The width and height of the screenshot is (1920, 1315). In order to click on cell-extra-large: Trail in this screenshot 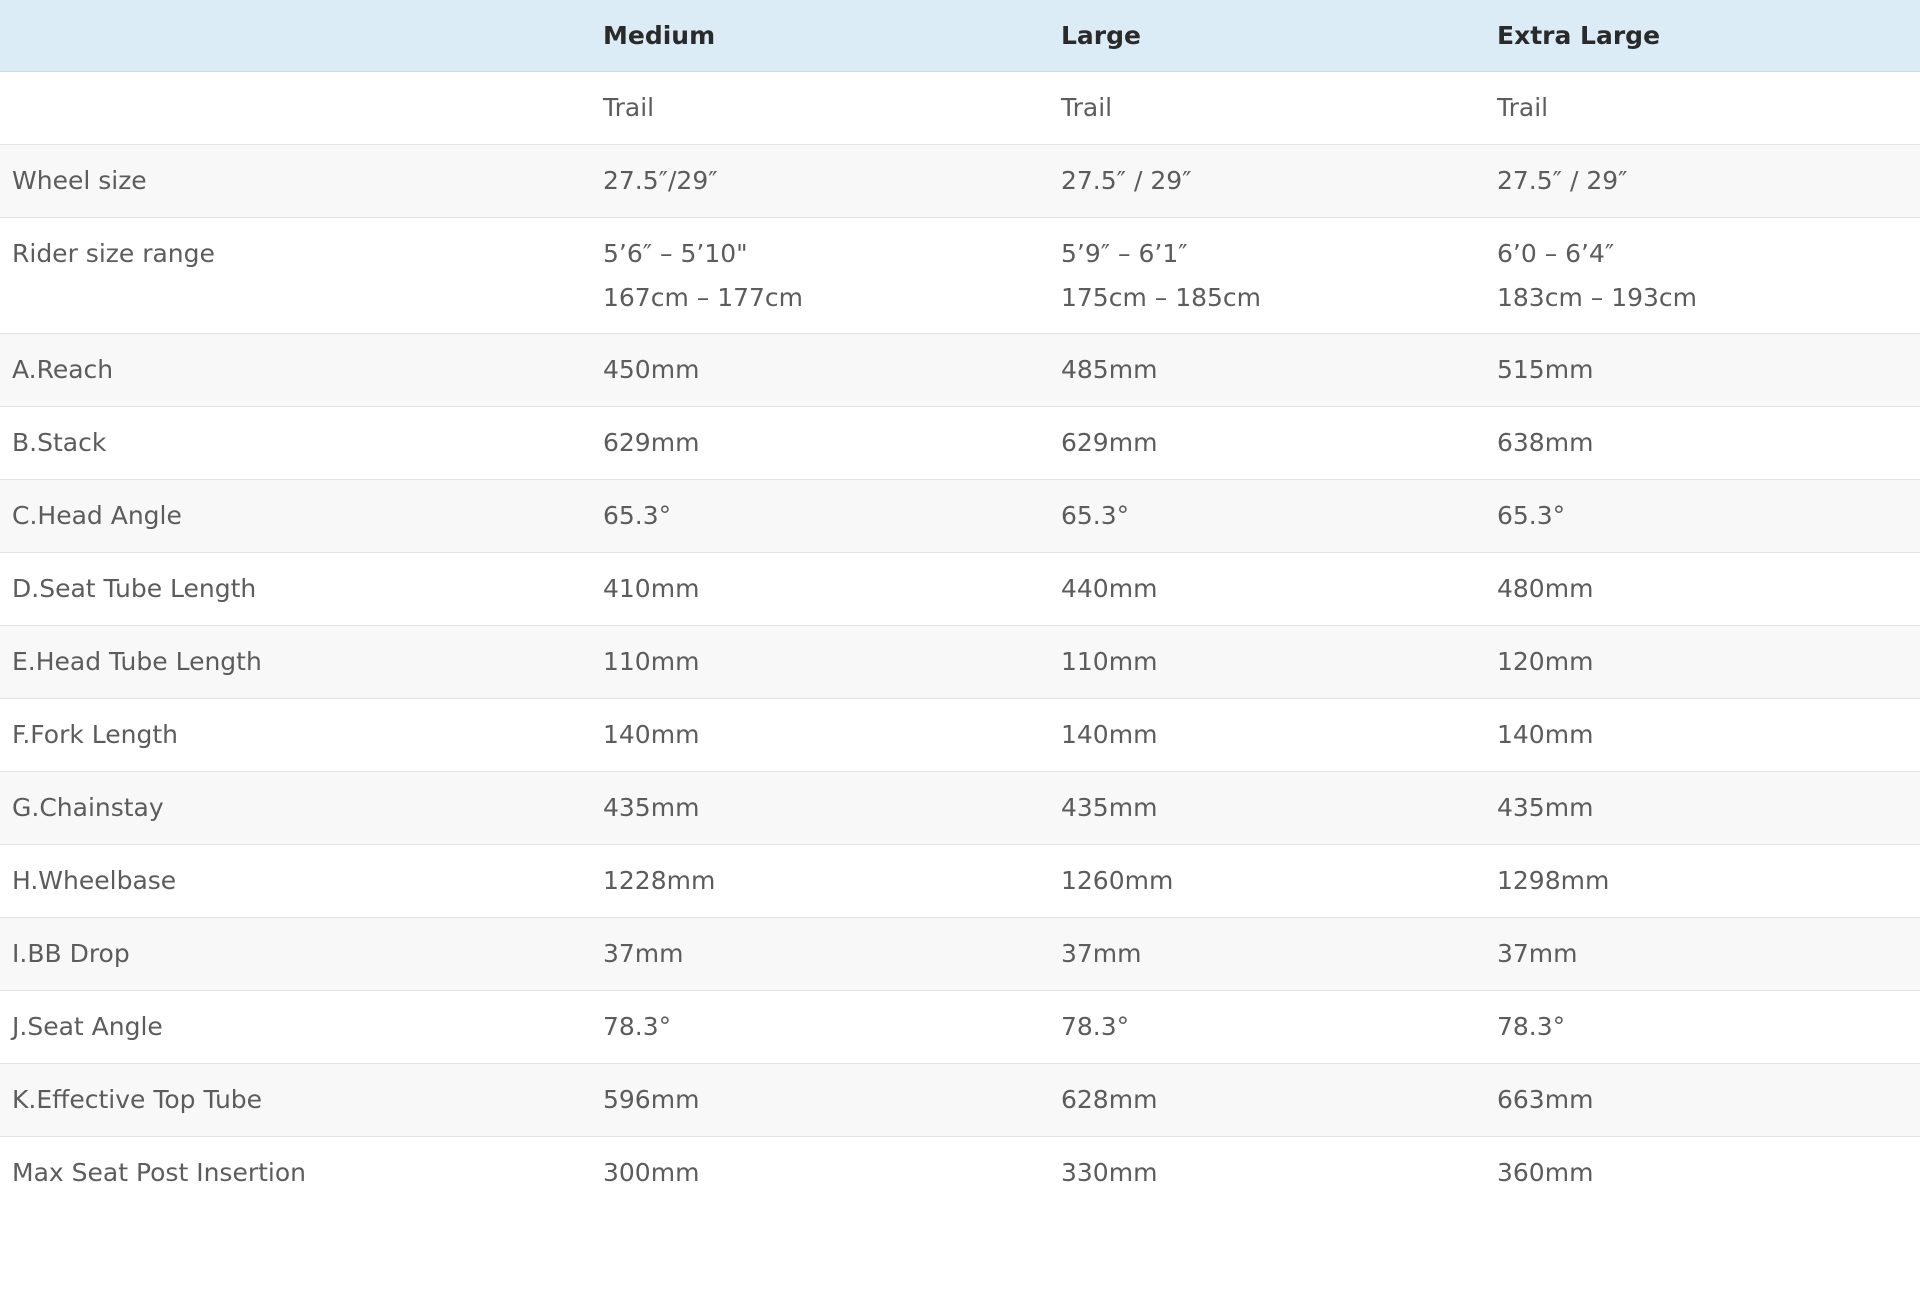, I will do `click(1702, 108)`.